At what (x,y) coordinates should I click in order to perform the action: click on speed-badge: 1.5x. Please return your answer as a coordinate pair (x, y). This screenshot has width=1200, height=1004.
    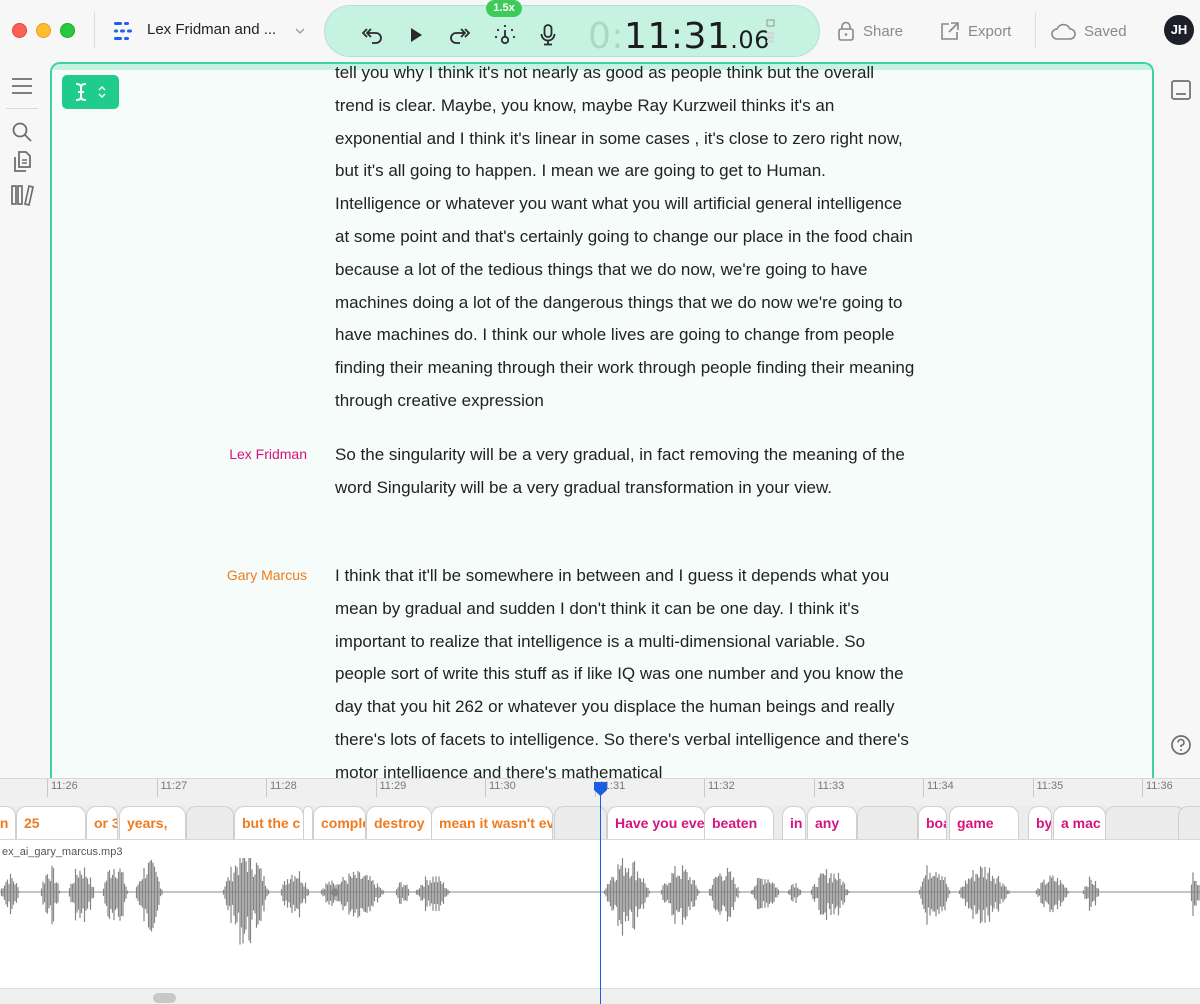
    Looking at the image, I should click on (504, 8).